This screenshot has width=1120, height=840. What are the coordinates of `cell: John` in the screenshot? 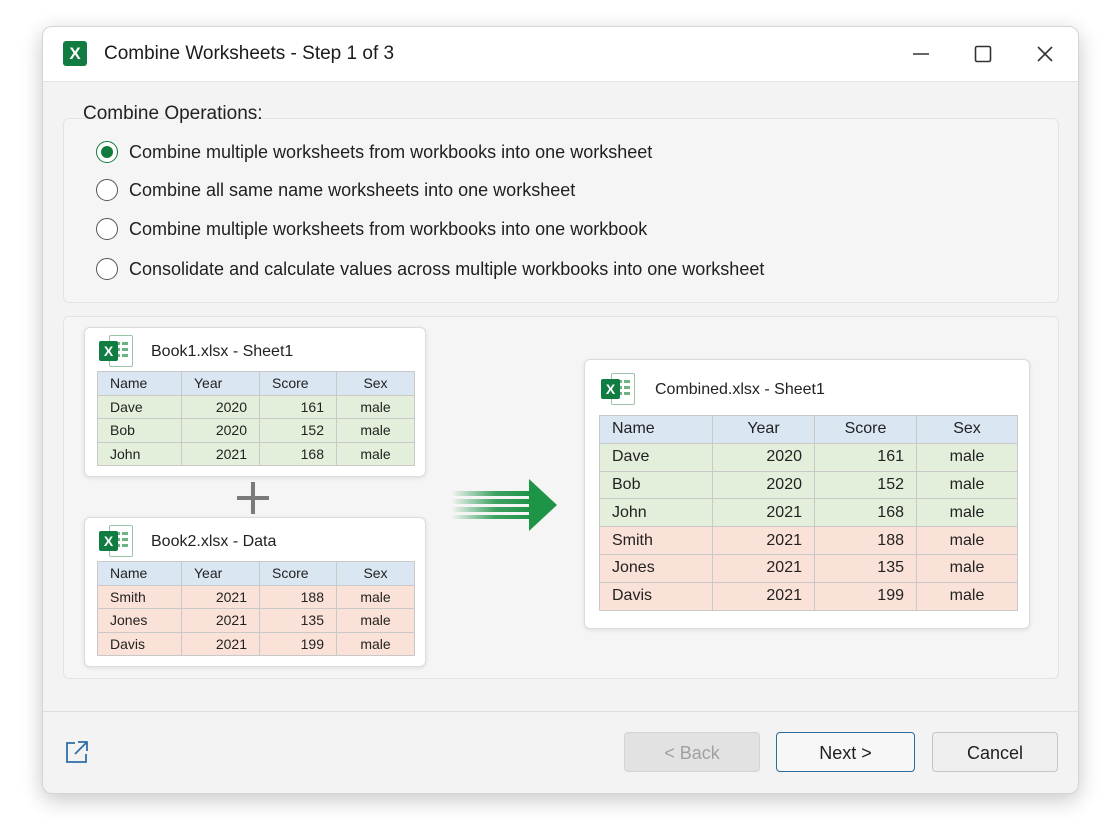 It's located at (139, 453).